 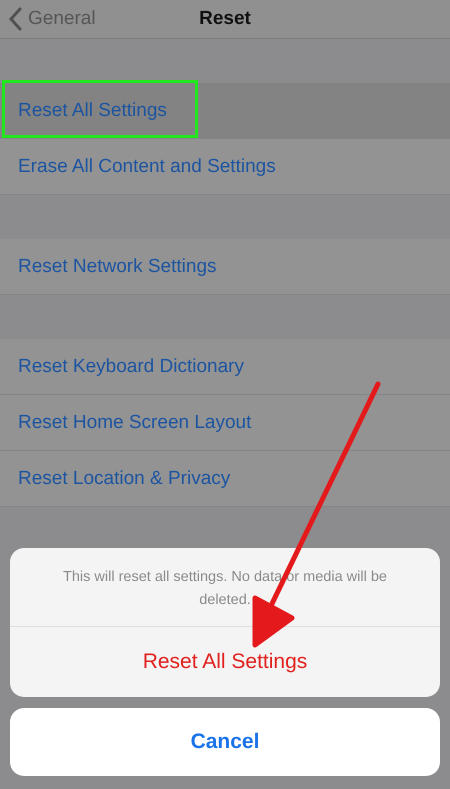 I want to click on settings-row: Reset Location & Privacy, so click(x=225, y=479).